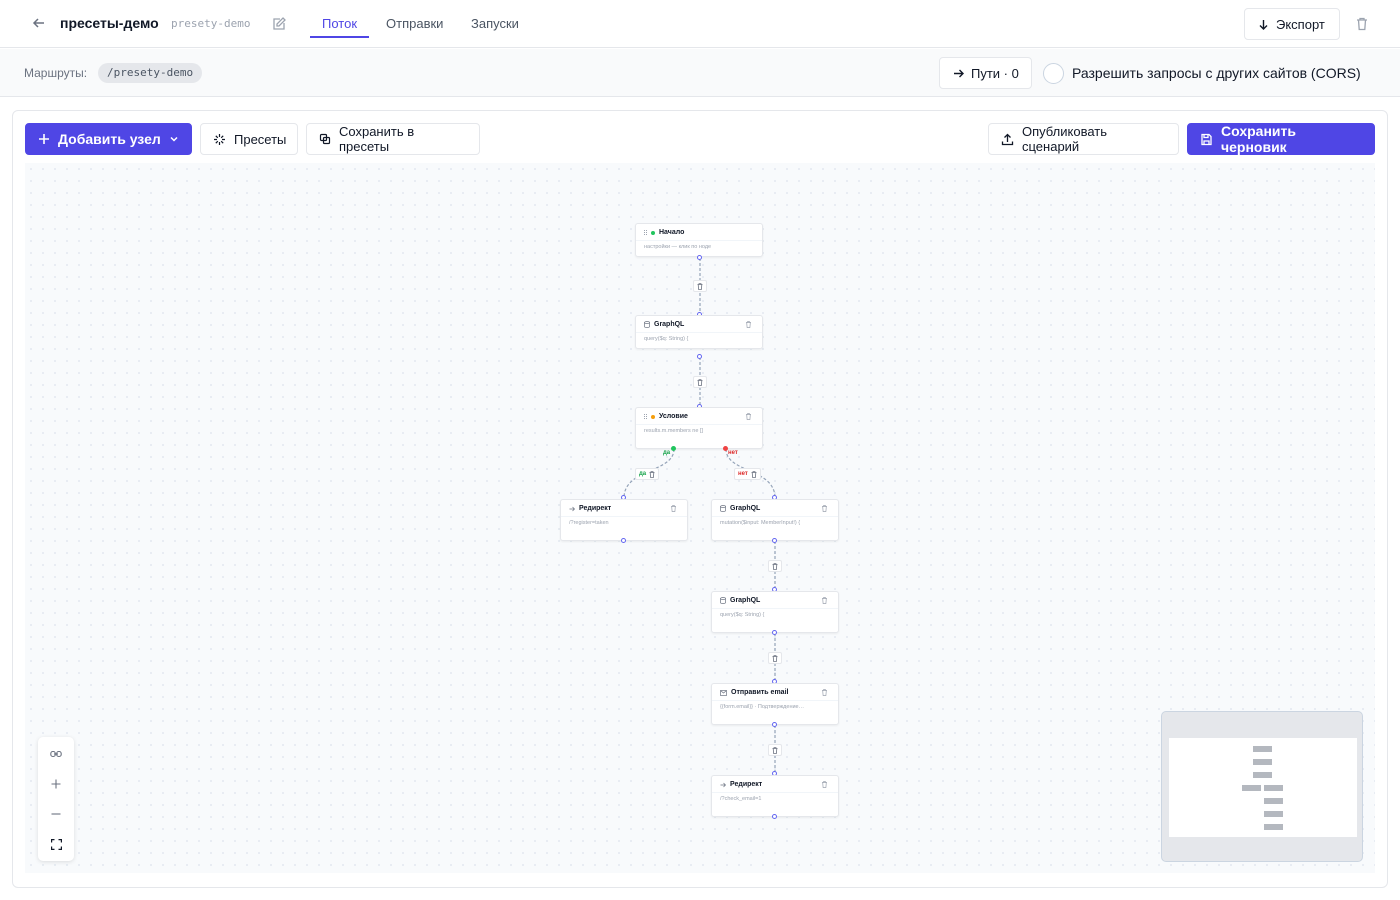  Describe the element at coordinates (56, 73) in the screenshot. I see `routes-label: Маршруты:` at that location.